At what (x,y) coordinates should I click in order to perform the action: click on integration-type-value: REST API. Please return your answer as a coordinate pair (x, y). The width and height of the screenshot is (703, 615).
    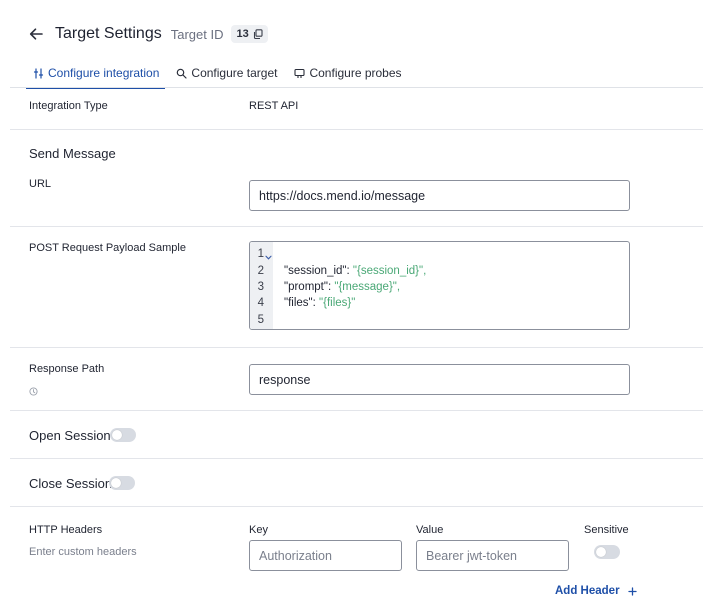
    Looking at the image, I should click on (274, 106).